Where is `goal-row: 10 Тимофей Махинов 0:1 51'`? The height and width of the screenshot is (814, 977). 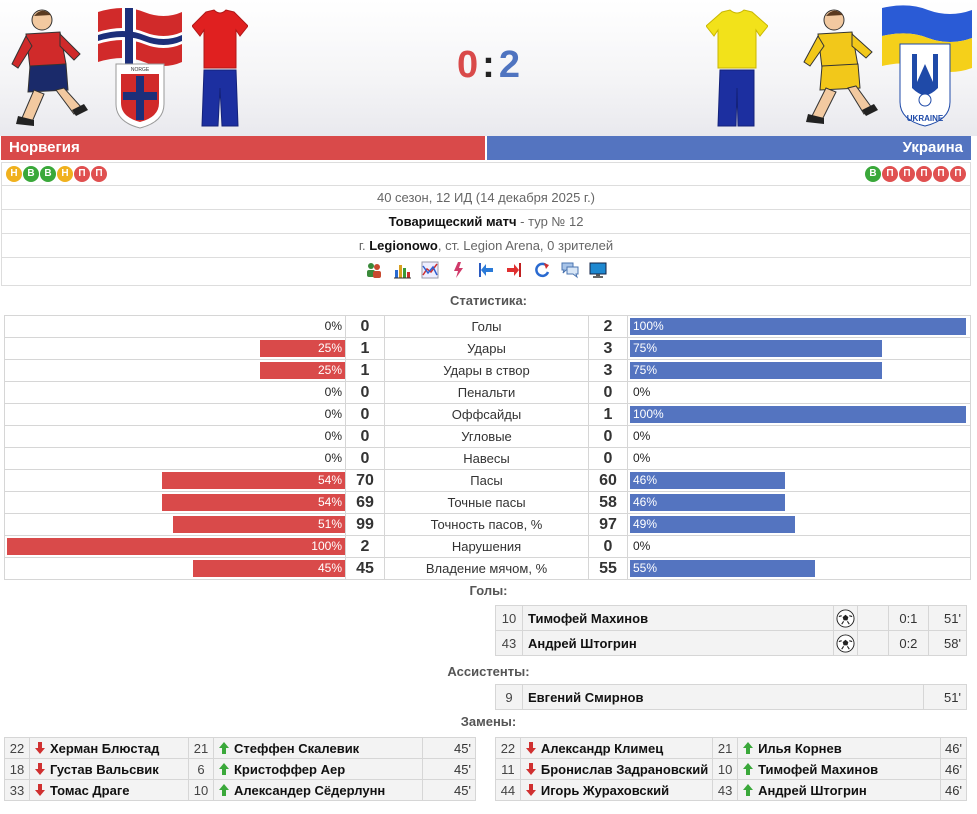
goal-row: 10 Тимофей Махинов 0:1 51' is located at coordinates (731, 618).